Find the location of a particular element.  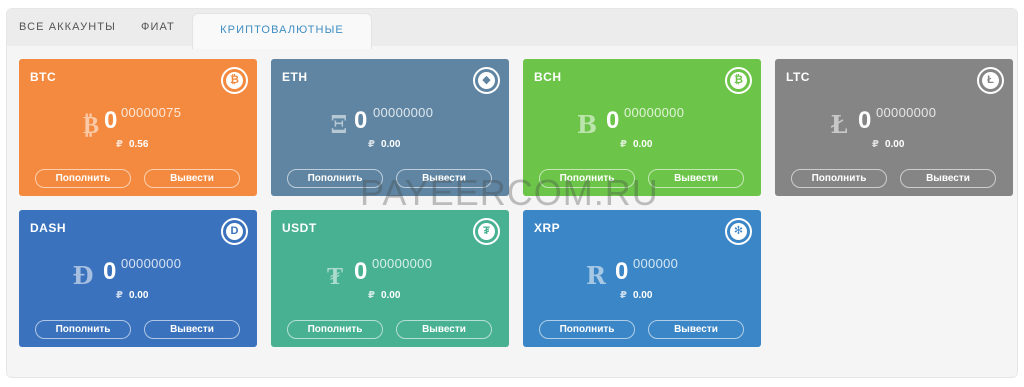

rub-value: 0.56 is located at coordinates (138, 144).